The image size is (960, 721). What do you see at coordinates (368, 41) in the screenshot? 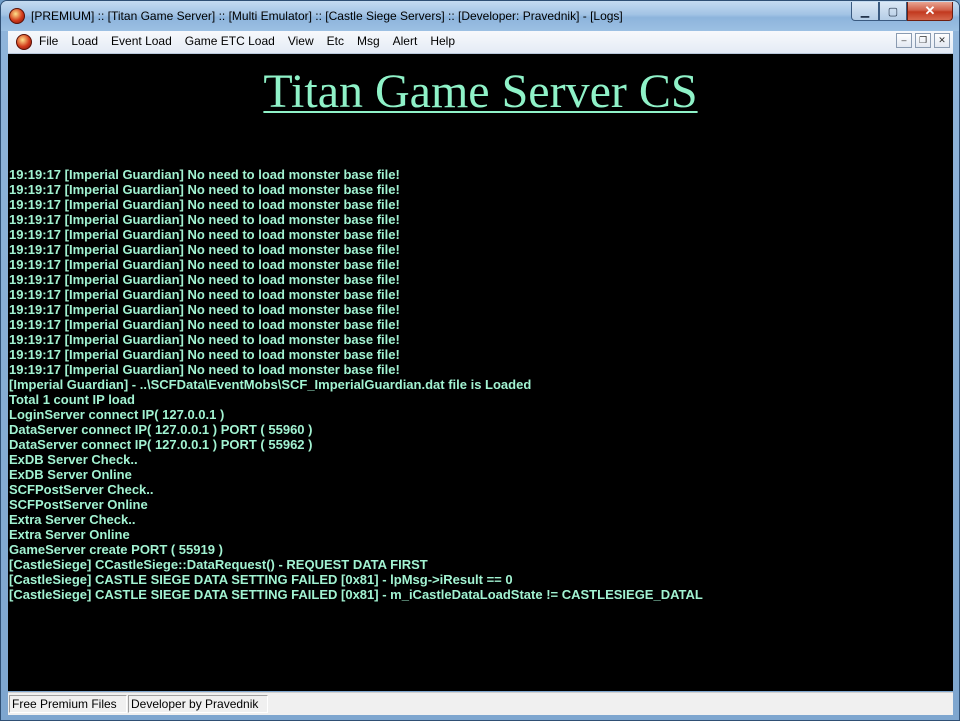
I see `menu-msg: Msg` at bounding box center [368, 41].